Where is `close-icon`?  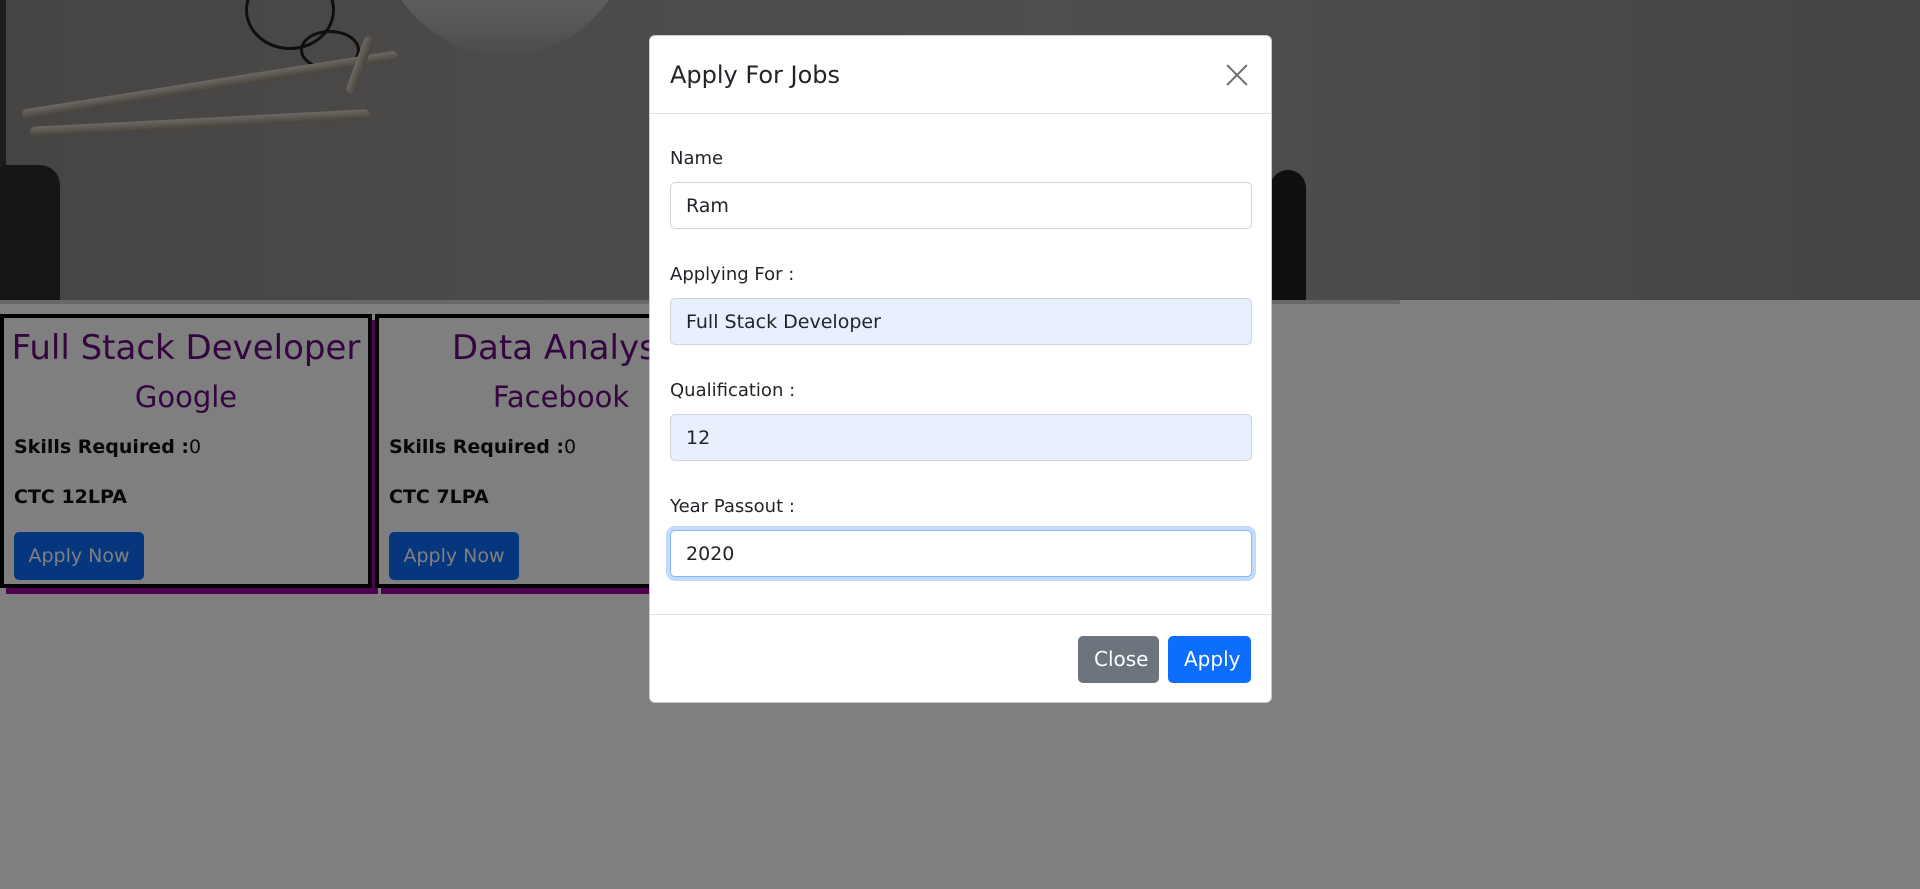 close-icon is located at coordinates (1237, 75).